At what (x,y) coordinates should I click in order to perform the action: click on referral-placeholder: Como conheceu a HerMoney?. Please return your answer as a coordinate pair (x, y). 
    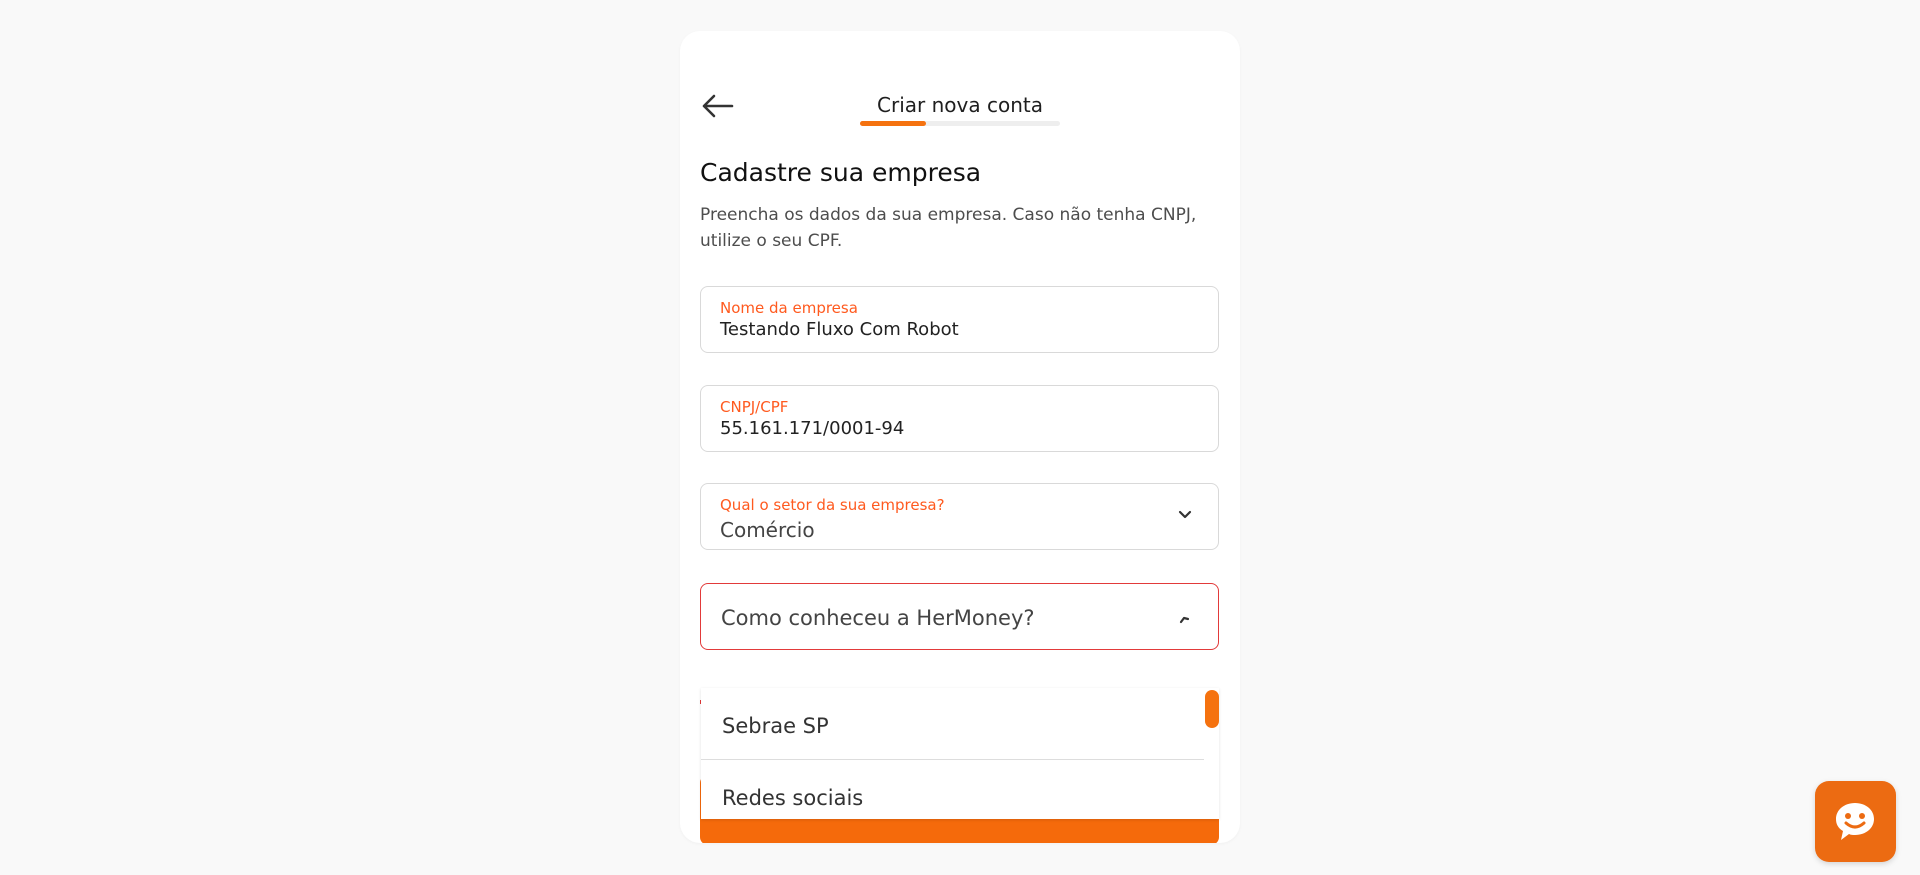
    Looking at the image, I should click on (878, 618).